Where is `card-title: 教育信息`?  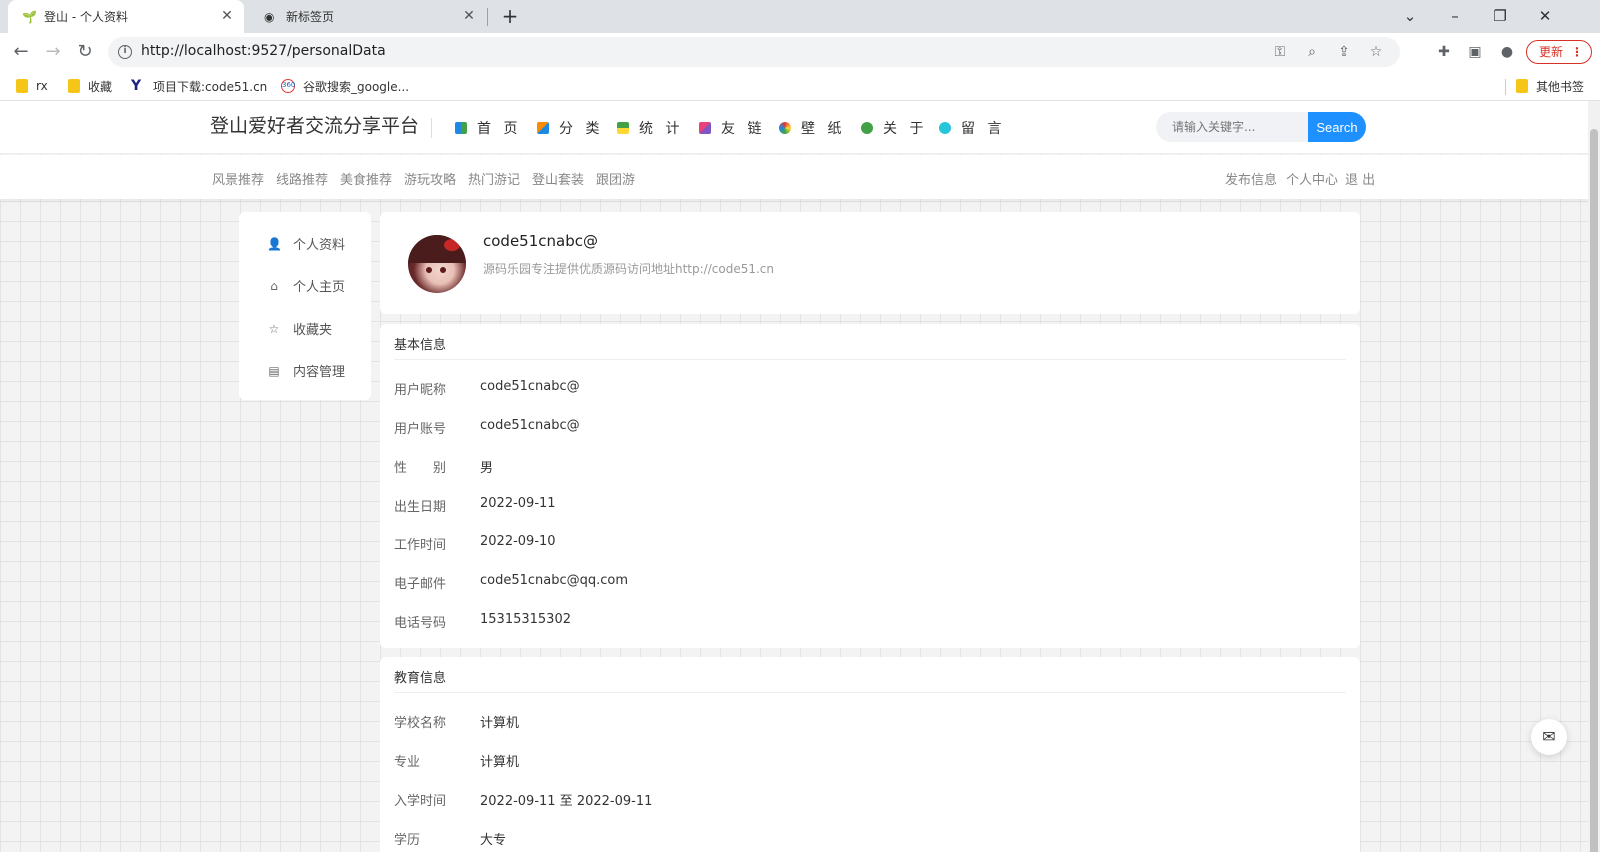
card-title: 教育信息 is located at coordinates (420, 678).